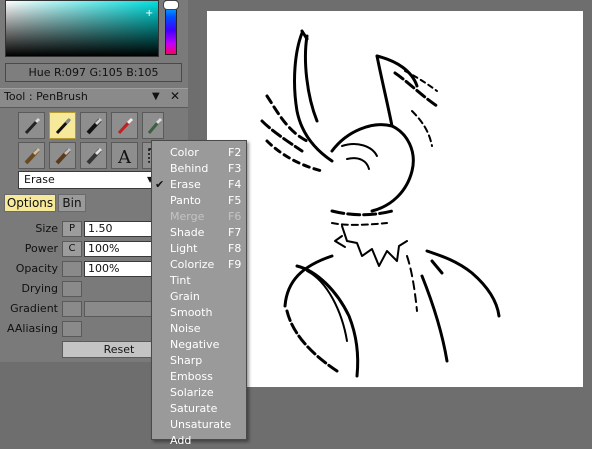  Describe the element at coordinates (72, 203) in the screenshot. I see `tab-bin: Bin` at that location.